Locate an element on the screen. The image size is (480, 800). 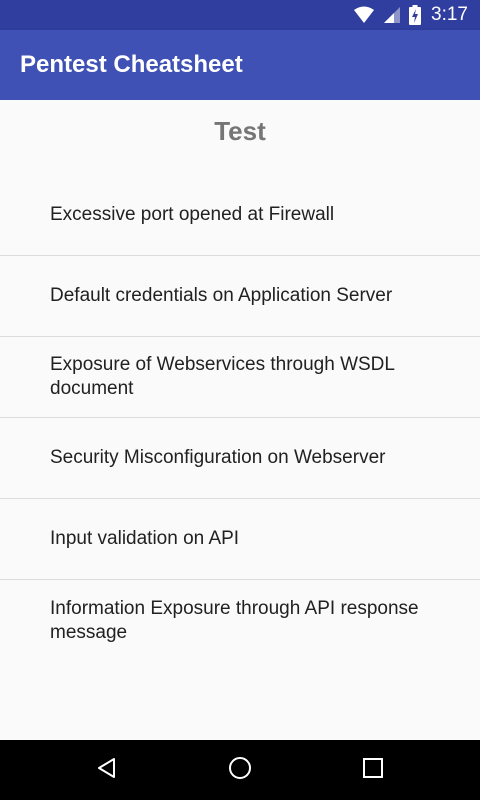
back-icon is located at coordinates (107, 770).